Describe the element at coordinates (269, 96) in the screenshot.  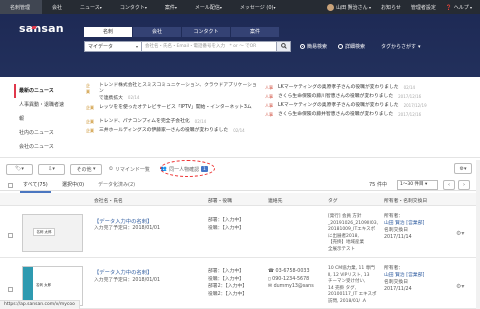
I see `news-tag: 人事` at that location.